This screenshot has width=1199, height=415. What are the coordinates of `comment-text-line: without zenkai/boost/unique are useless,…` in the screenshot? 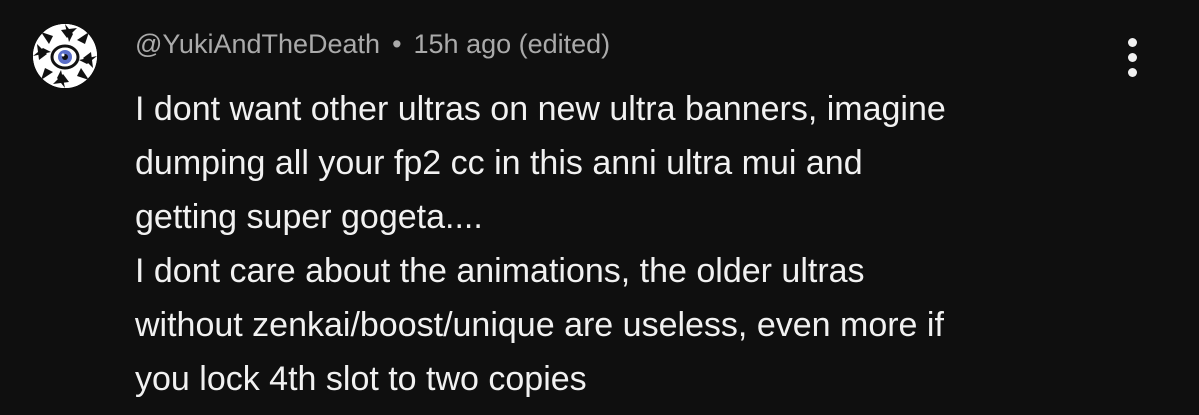 It's located at (539, 325).